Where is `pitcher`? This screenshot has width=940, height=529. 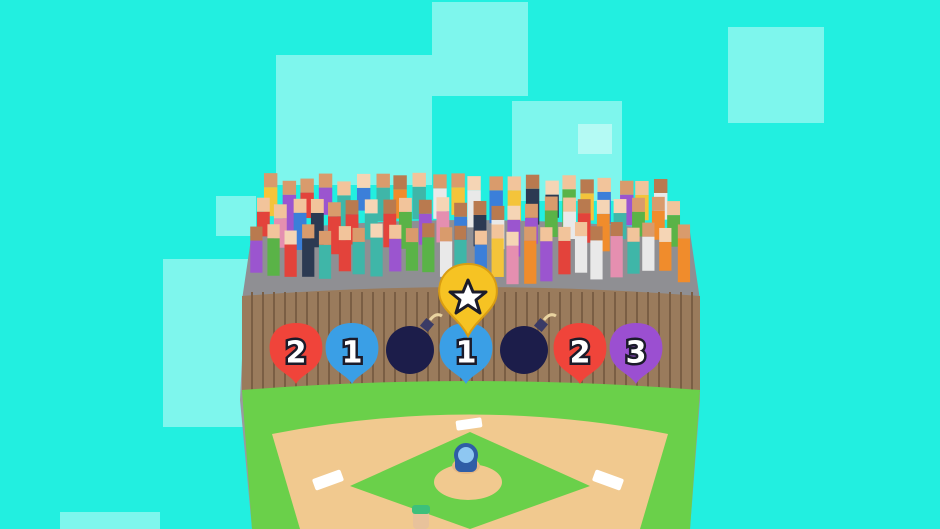 pitcher is located at coordinates (466, 458).